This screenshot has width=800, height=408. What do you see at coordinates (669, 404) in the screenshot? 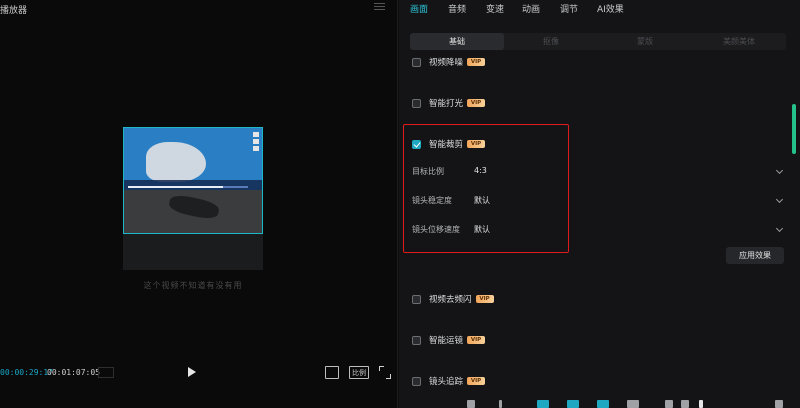
I see `zoom-out-icon` at bounding box center [669, 404].